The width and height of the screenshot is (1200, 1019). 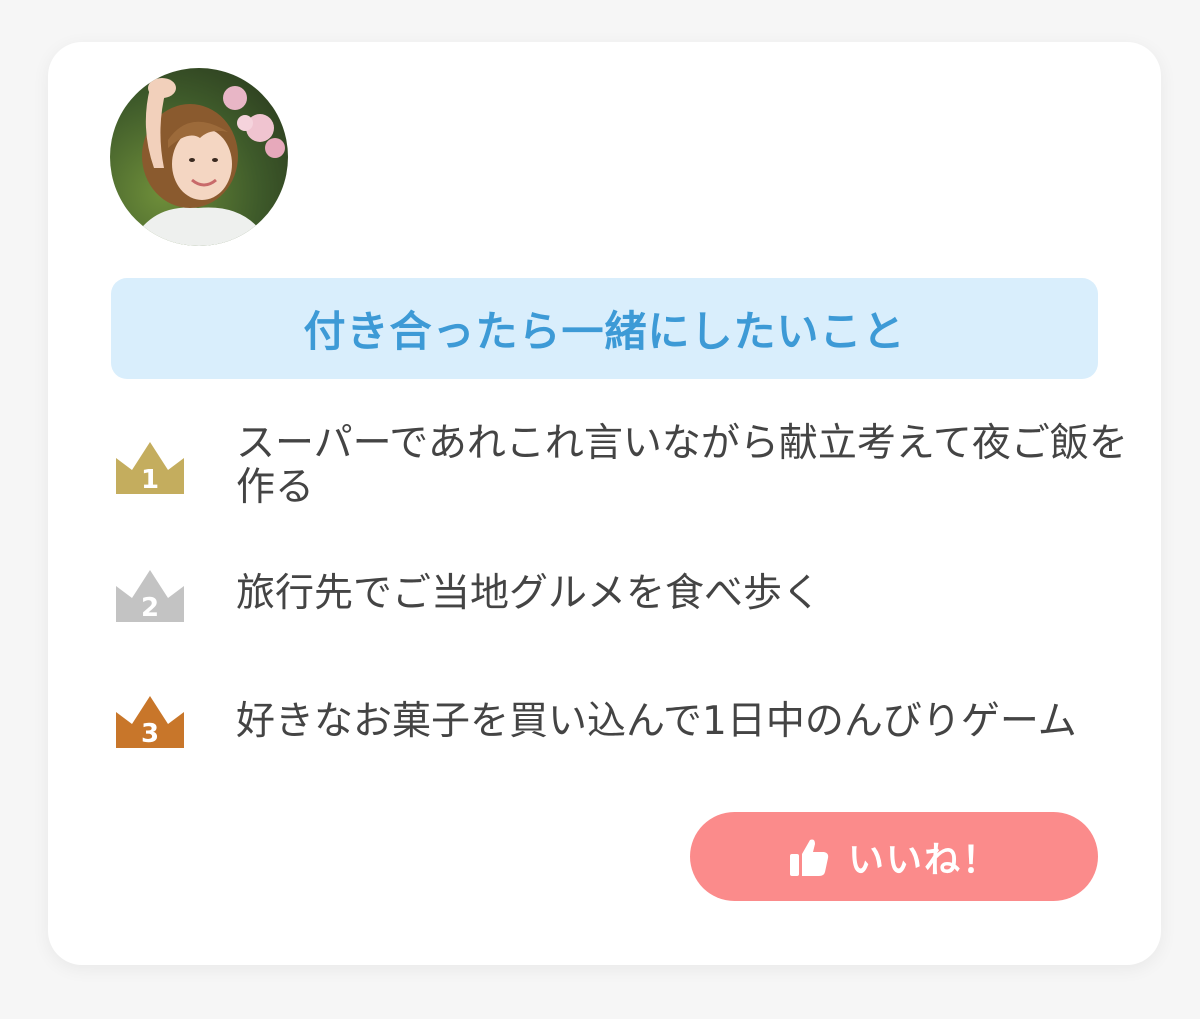 I want to click on crown-gold-icon: 1, so click(x=150, y=466).